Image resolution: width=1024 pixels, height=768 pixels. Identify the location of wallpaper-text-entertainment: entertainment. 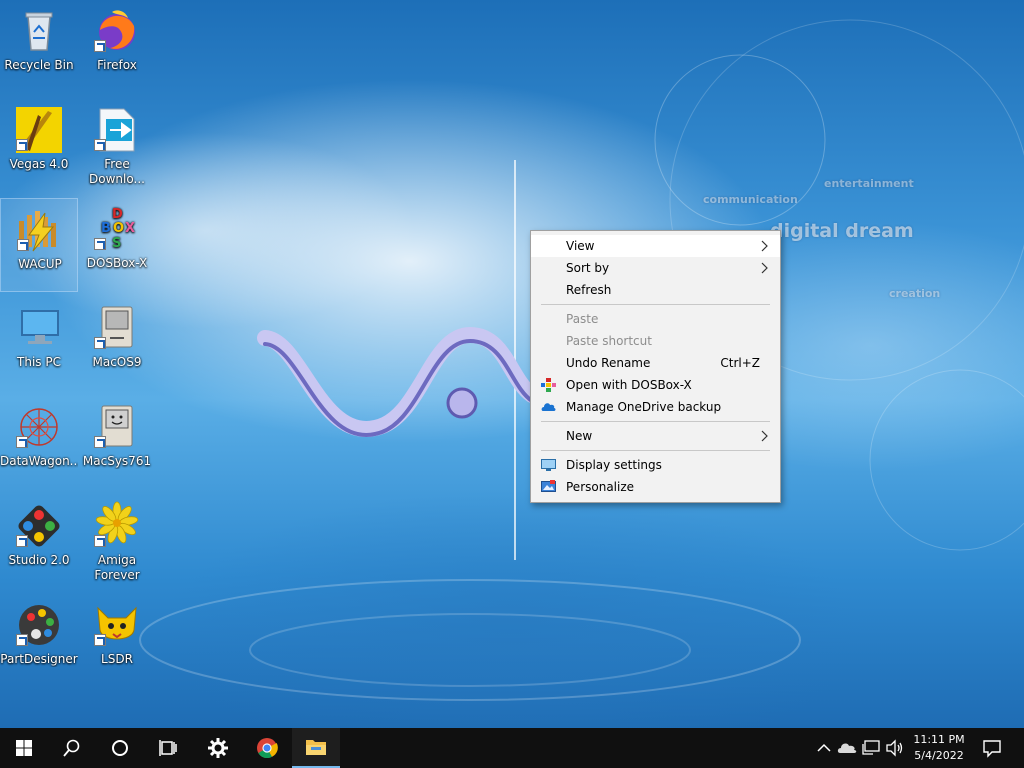
(869, 183).